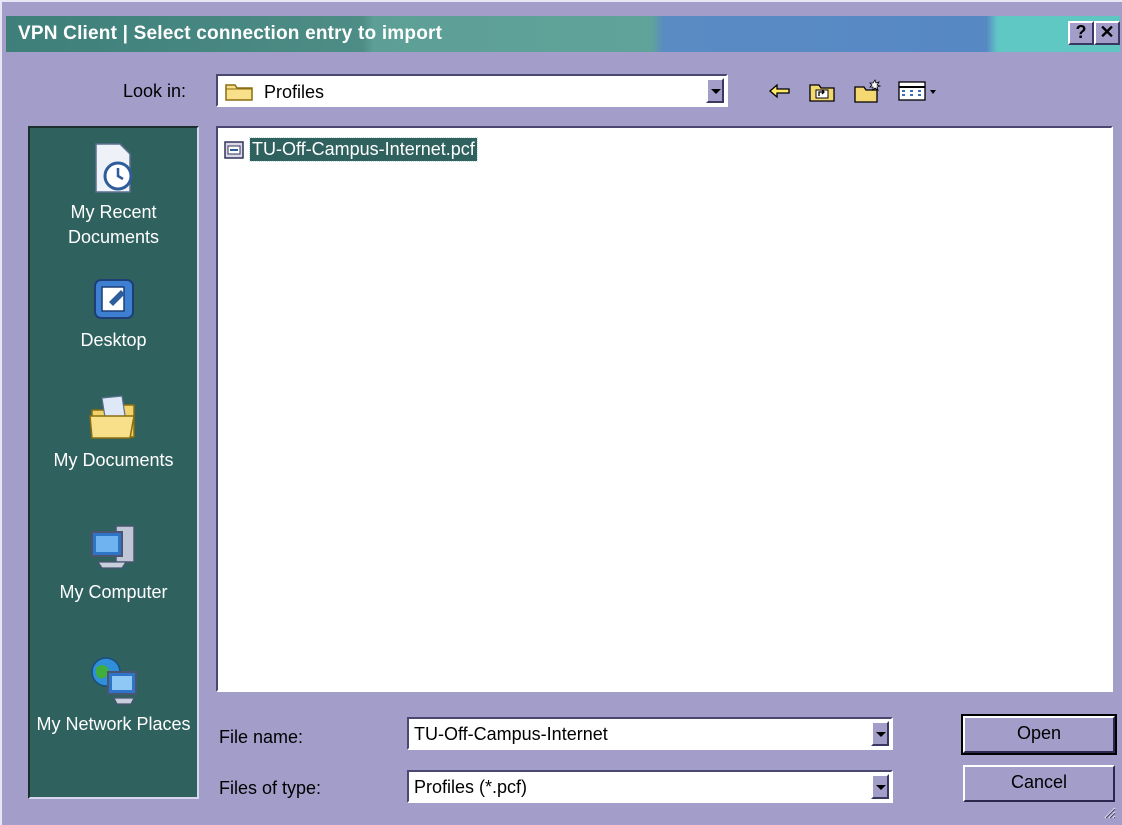 This screenshot has height=825, width=1122. What do you see at coordinates (270, 788) in the screenshot?
I see `file-type-label: Files of type:` at bounding box center [270, 788].